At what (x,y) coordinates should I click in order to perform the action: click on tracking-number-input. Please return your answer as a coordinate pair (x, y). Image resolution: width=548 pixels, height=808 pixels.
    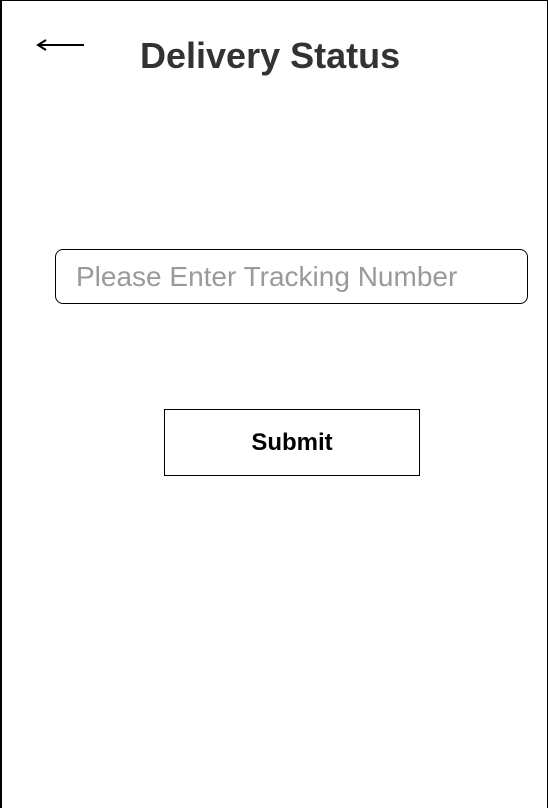
    Looking at the image, I should click on (291, 276).